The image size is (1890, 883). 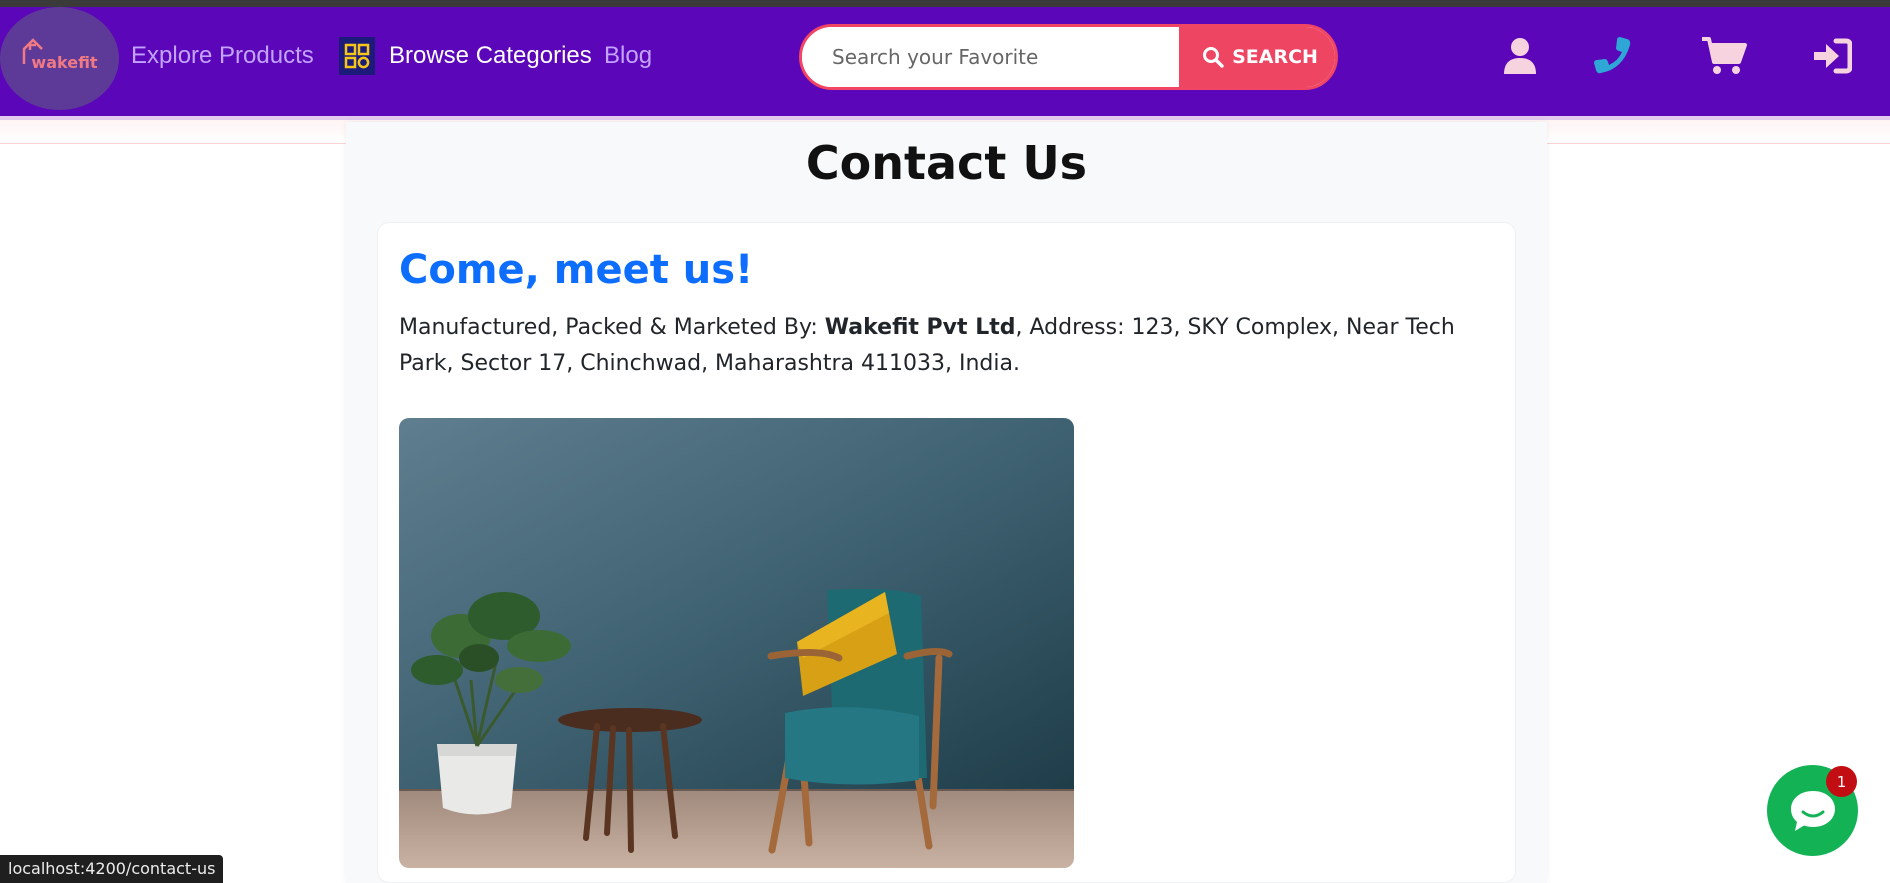 I want to click on company-name: Wakefit Pvt Ltd, so click(x=920, y=327).